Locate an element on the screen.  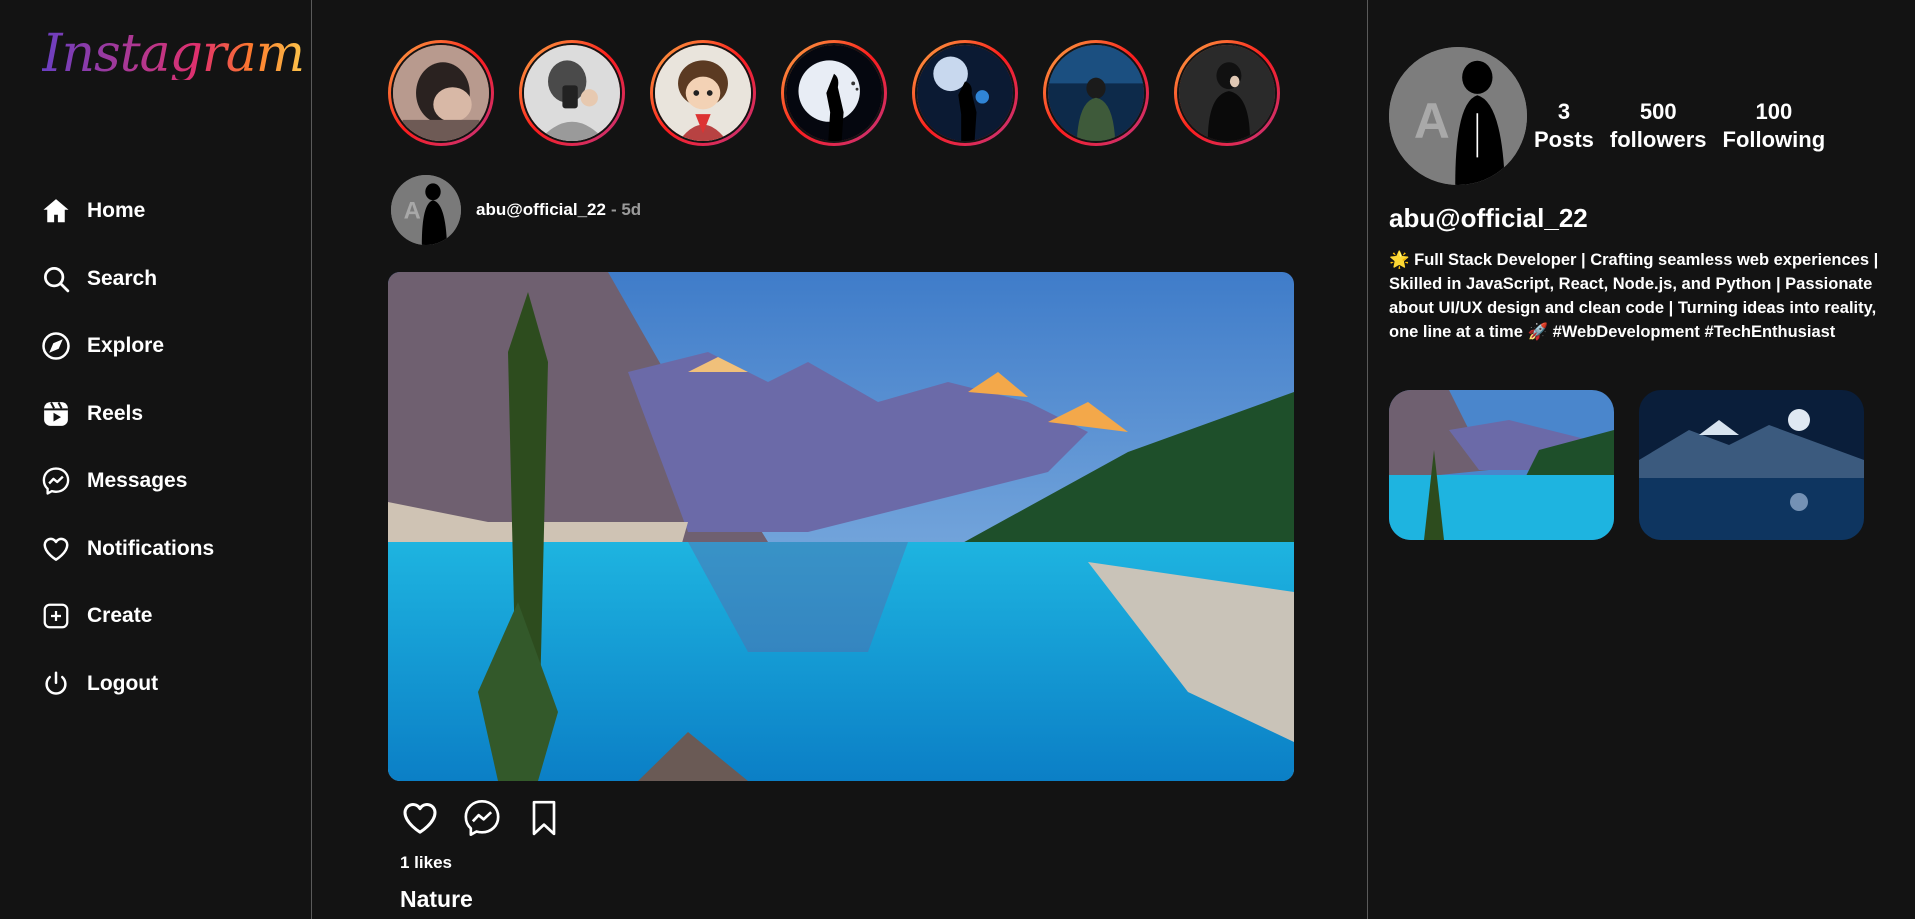
nav-item-reels: Reels is located at coordinates (127, 414).